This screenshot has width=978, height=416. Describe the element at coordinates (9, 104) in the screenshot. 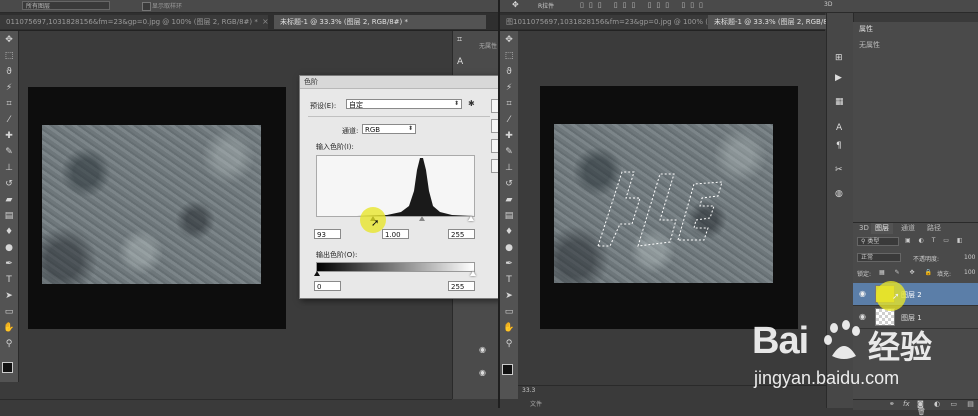

I see `crop-icon: ⌗` at that location.